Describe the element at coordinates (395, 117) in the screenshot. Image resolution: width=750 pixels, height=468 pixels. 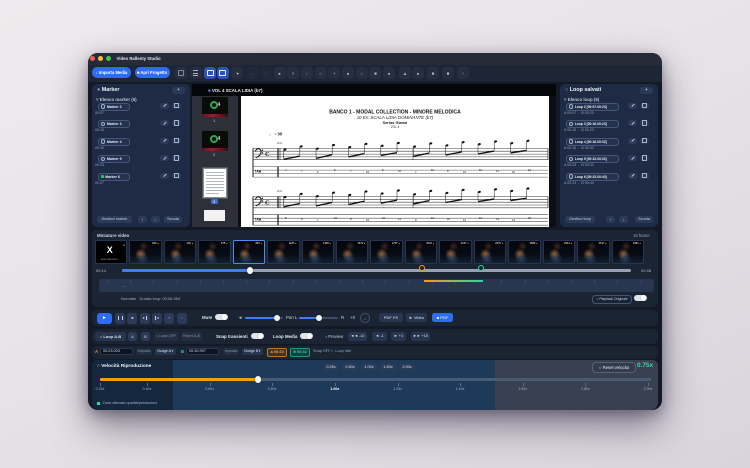
I see `svg-text:10 Es: SCALA LIDIA DOMINANTE (: 10 Es: SCALA LIDIA DOMINANTE (b7)` at that location.